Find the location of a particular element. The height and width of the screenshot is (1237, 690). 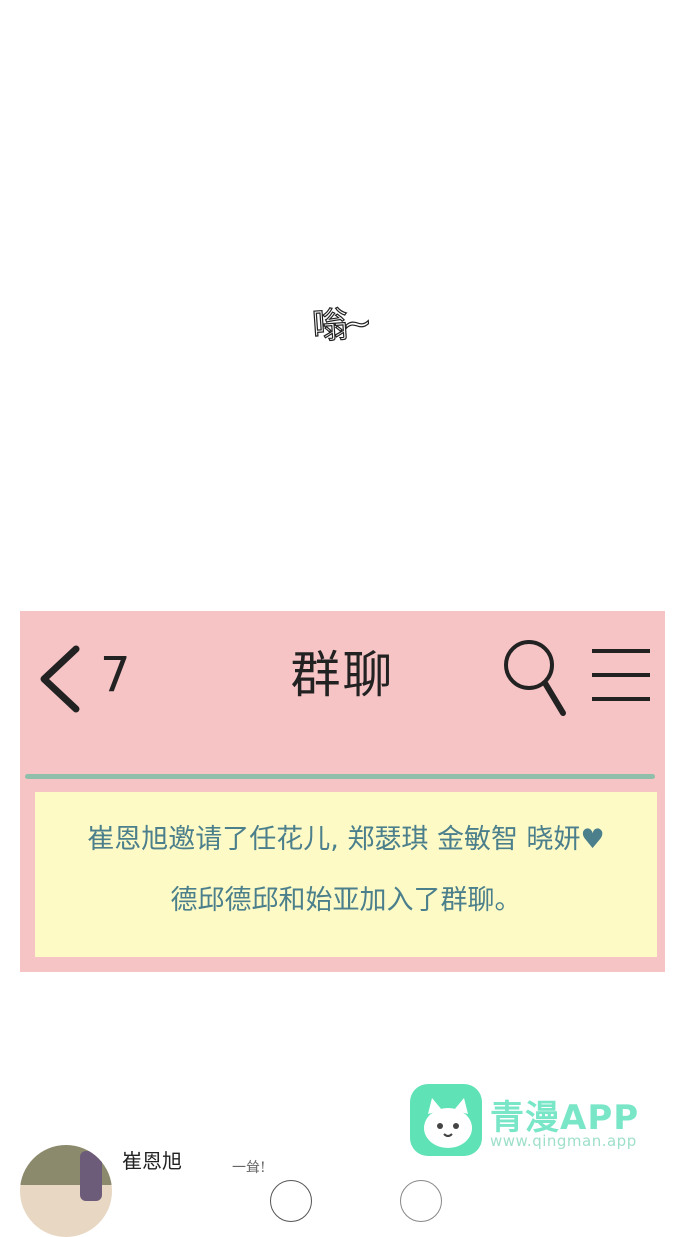

cat-logo-icon is located at coordinates (446, 1120).